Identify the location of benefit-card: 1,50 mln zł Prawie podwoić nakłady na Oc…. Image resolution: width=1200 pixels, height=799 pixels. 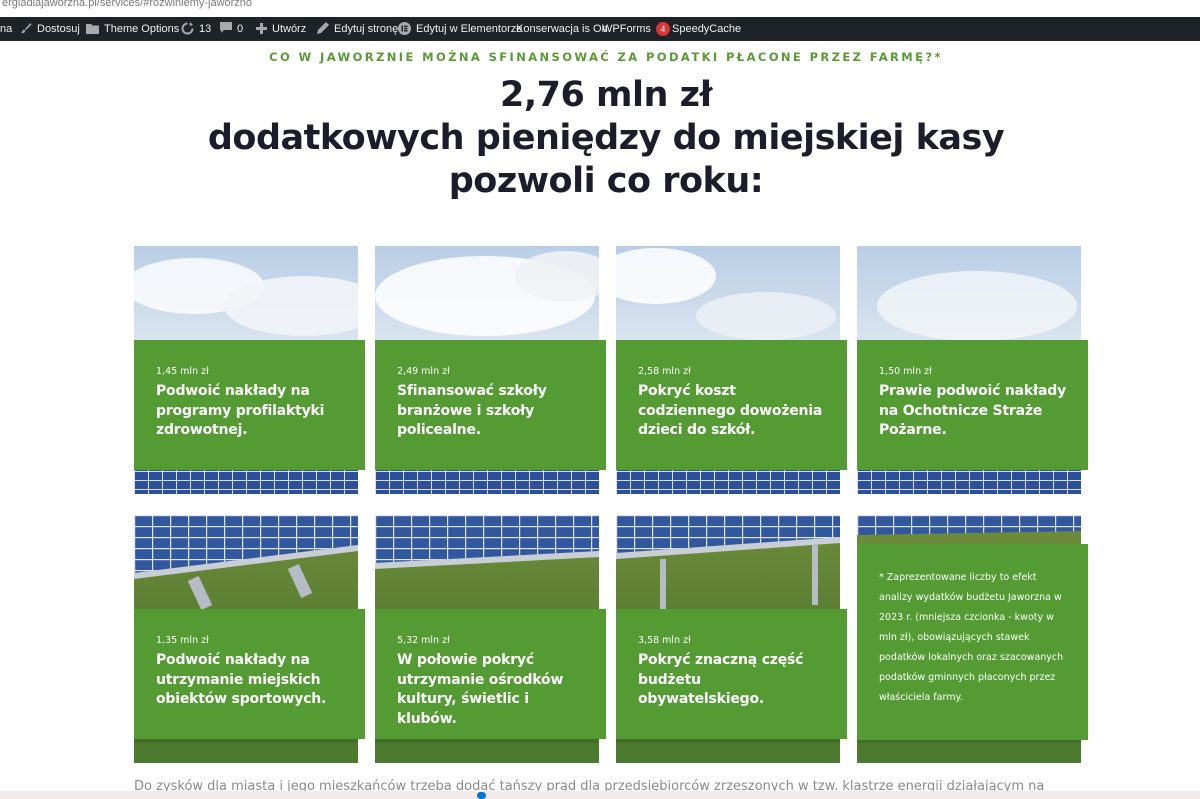
(972, 370).